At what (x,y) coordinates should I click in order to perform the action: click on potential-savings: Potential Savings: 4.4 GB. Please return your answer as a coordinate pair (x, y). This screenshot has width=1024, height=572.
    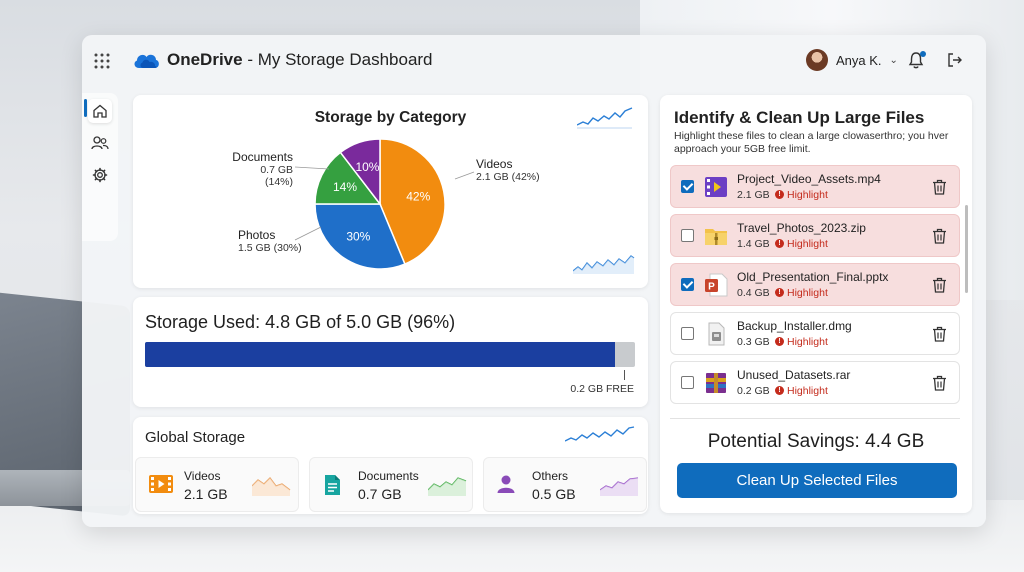
    Looking at the image, I should click on (816, 441).